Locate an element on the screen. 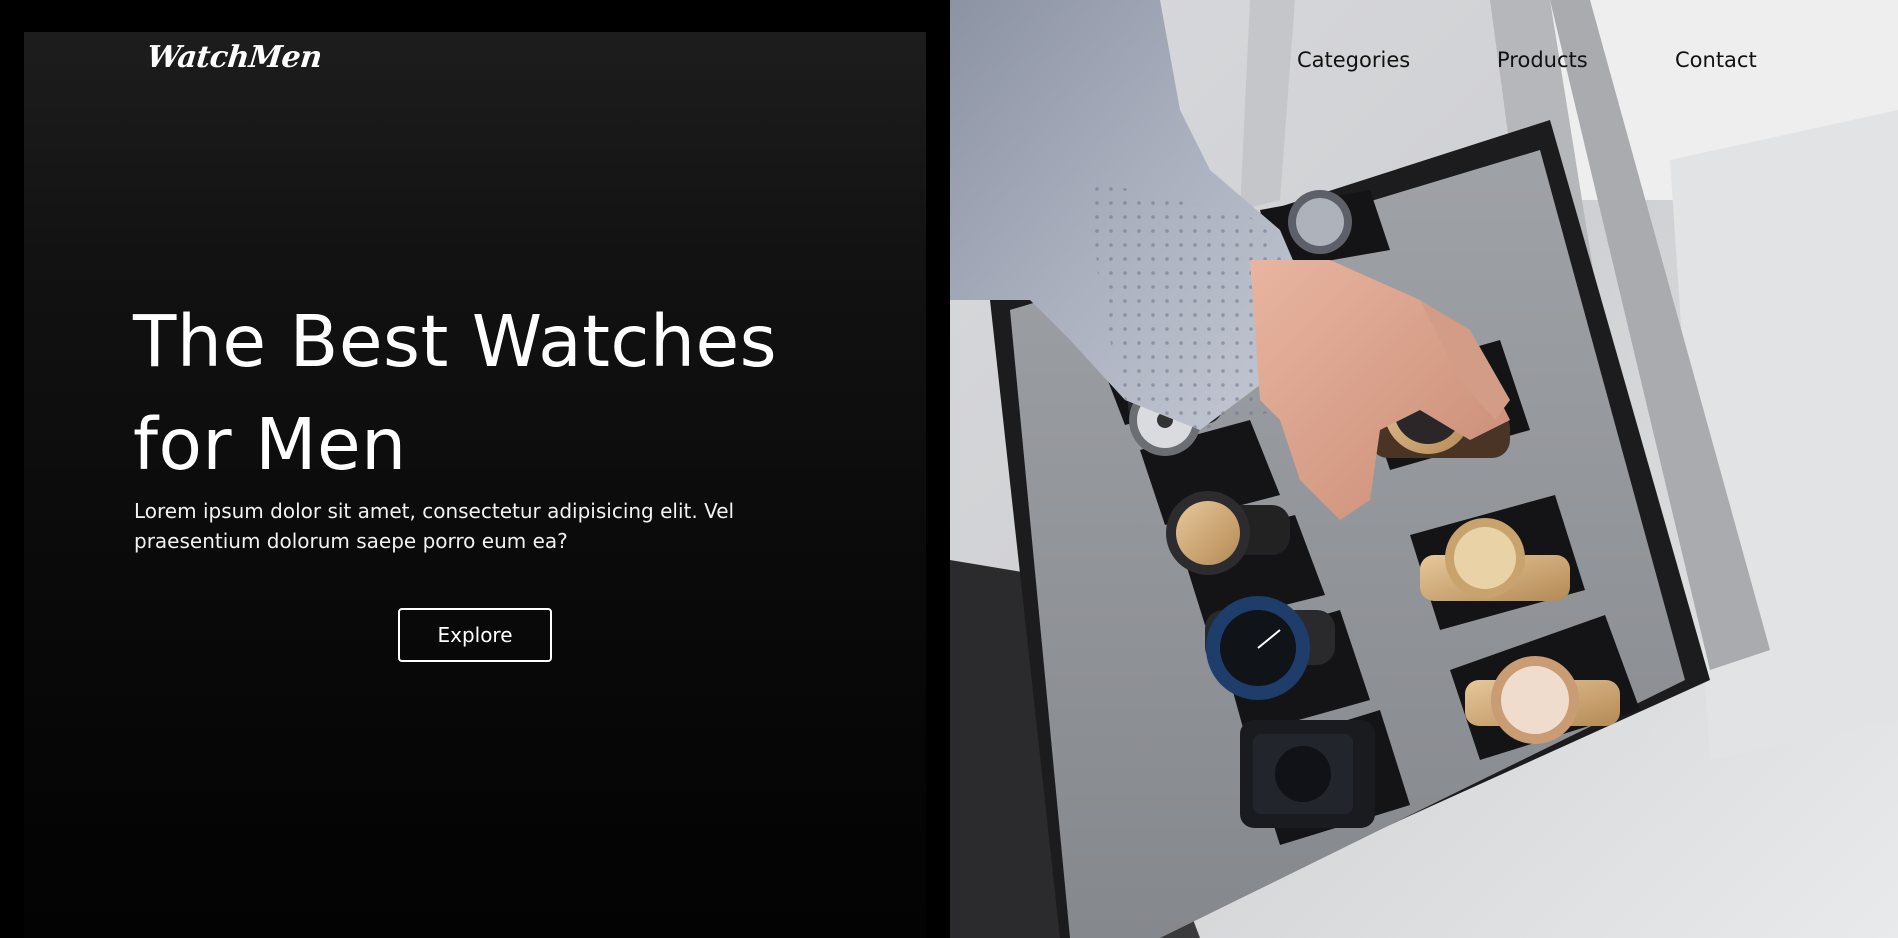 Image resolution: width=1898 pixels, height=938 pixels. nav-products-link: Products is located at coordinates (1542, 60).